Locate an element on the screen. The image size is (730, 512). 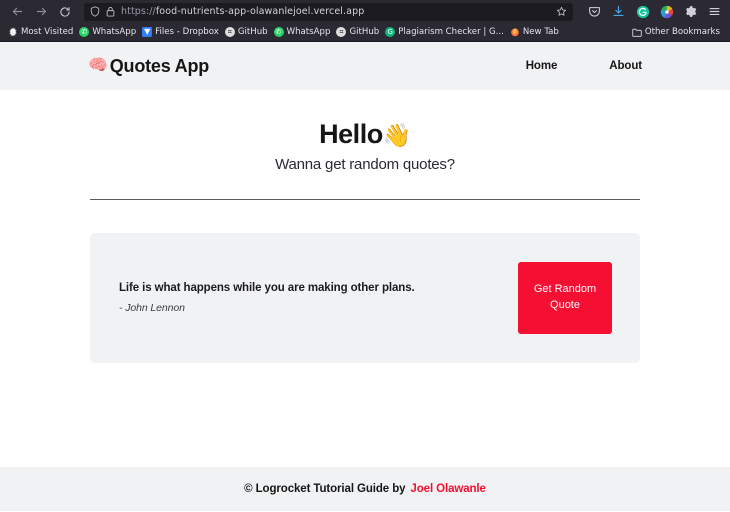
color-extension-icon is located at coordinates (666, 11).